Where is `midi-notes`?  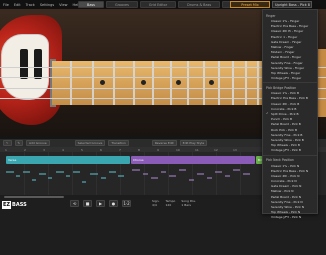
midi-notes is located at coordinates (128, 176).